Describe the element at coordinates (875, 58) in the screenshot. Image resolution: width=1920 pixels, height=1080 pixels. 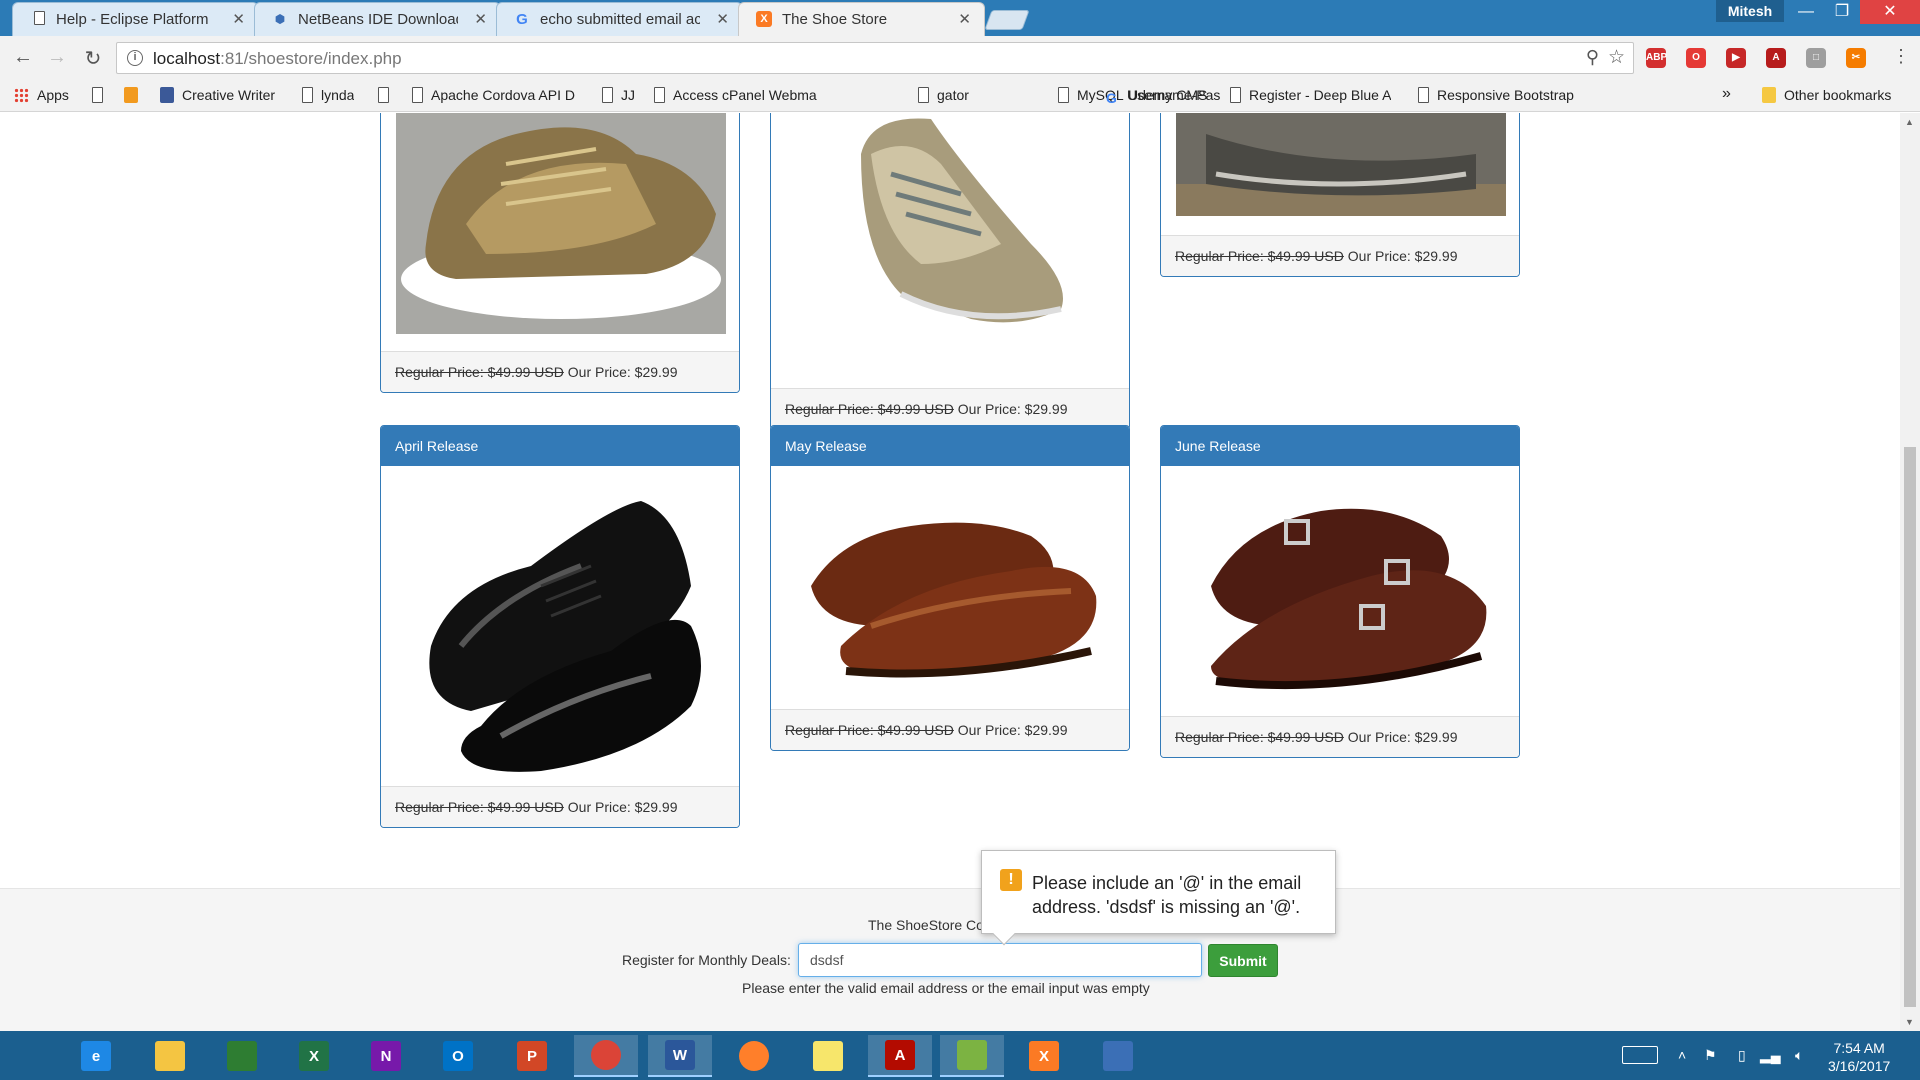
I see `address-bar: i localhost:81/shoestore/index.php ⚲ ☆` at that location.